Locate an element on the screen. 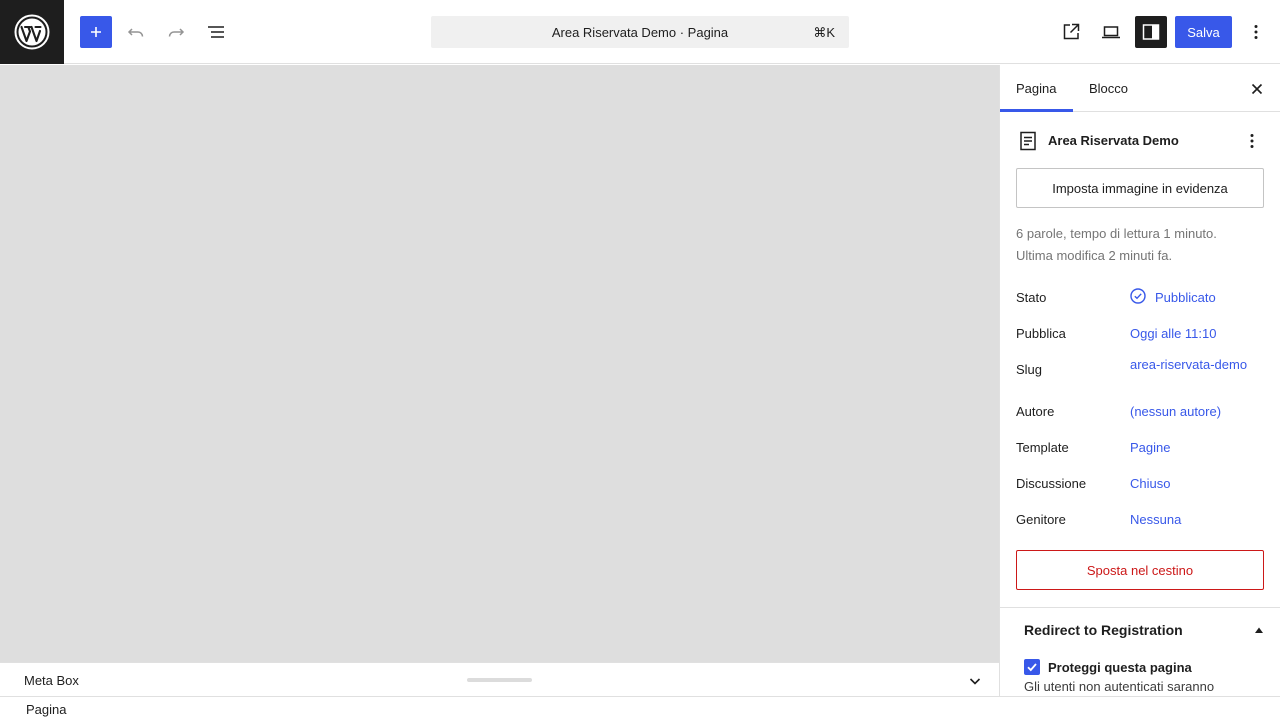  word-count-info: 6 parole, tempo di lettura 1 minuto. is located at coordinates (1116, 233).